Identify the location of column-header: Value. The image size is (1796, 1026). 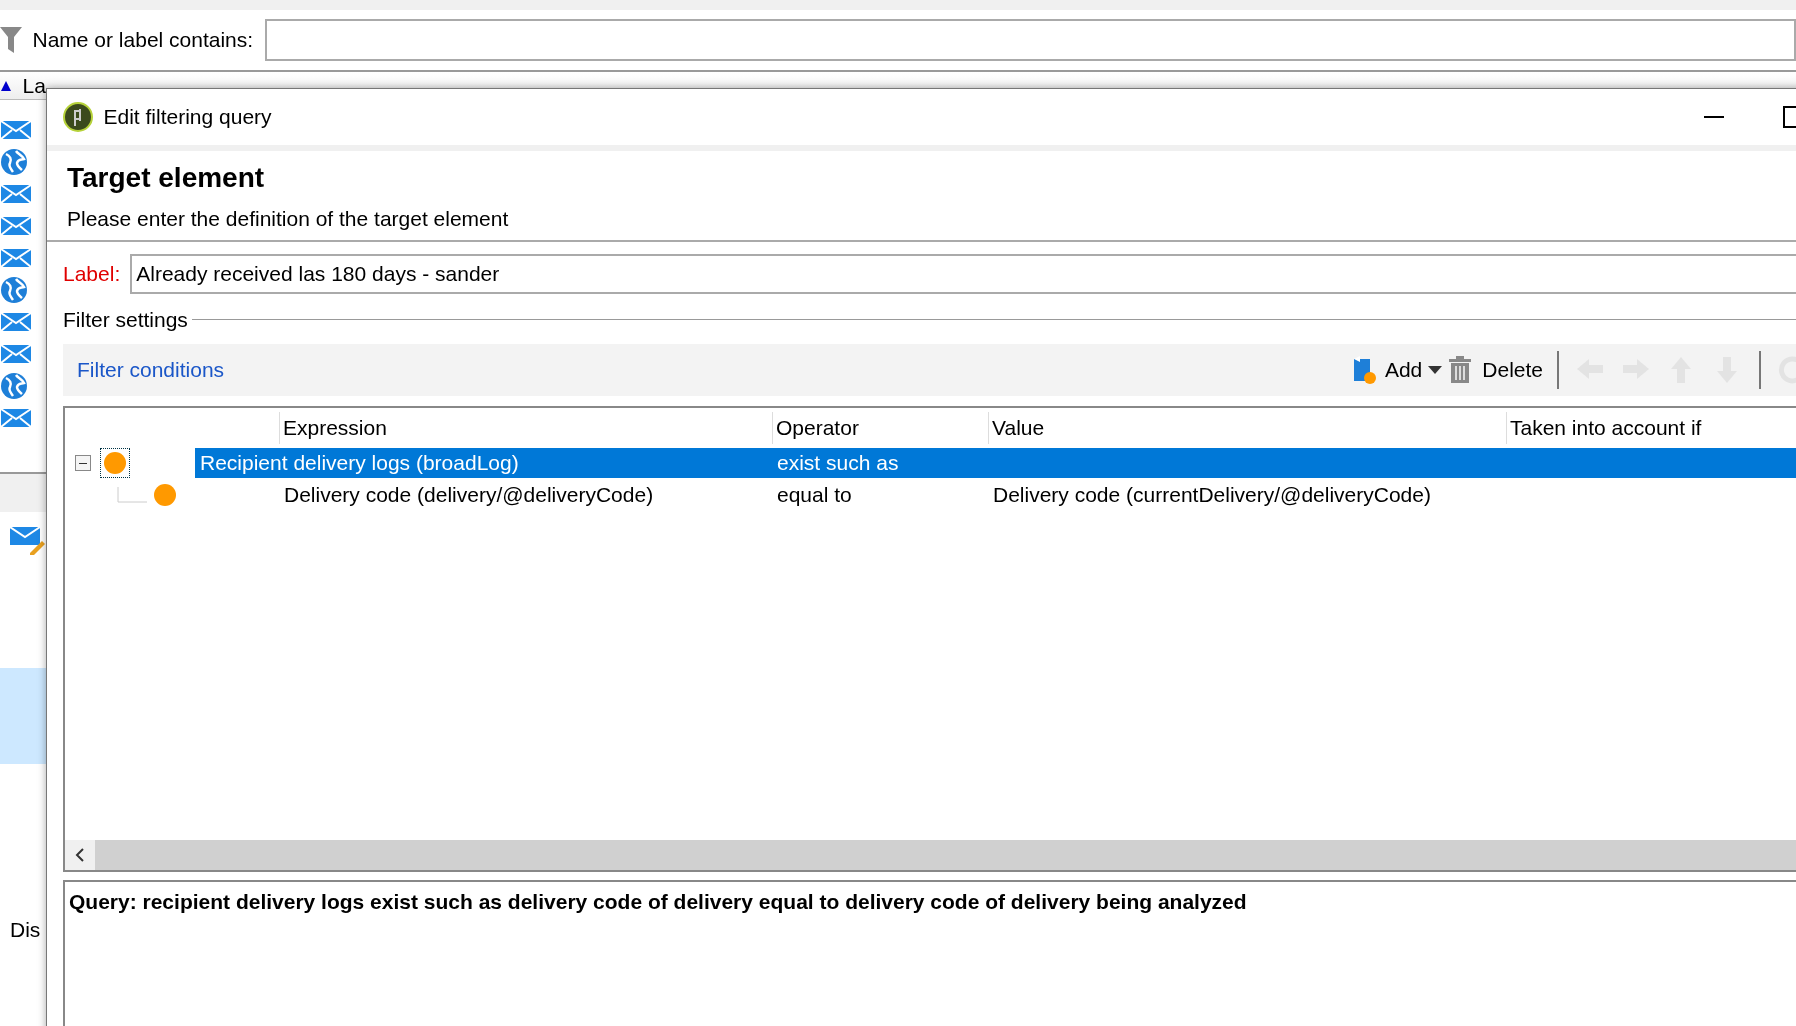
(1247, 428).